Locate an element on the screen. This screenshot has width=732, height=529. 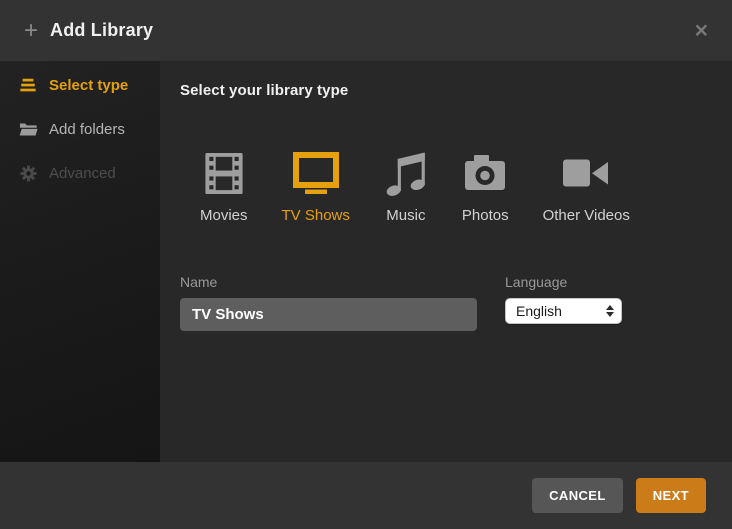
sidebar-item-select-type: Select type is located at coordinates (80, 85).